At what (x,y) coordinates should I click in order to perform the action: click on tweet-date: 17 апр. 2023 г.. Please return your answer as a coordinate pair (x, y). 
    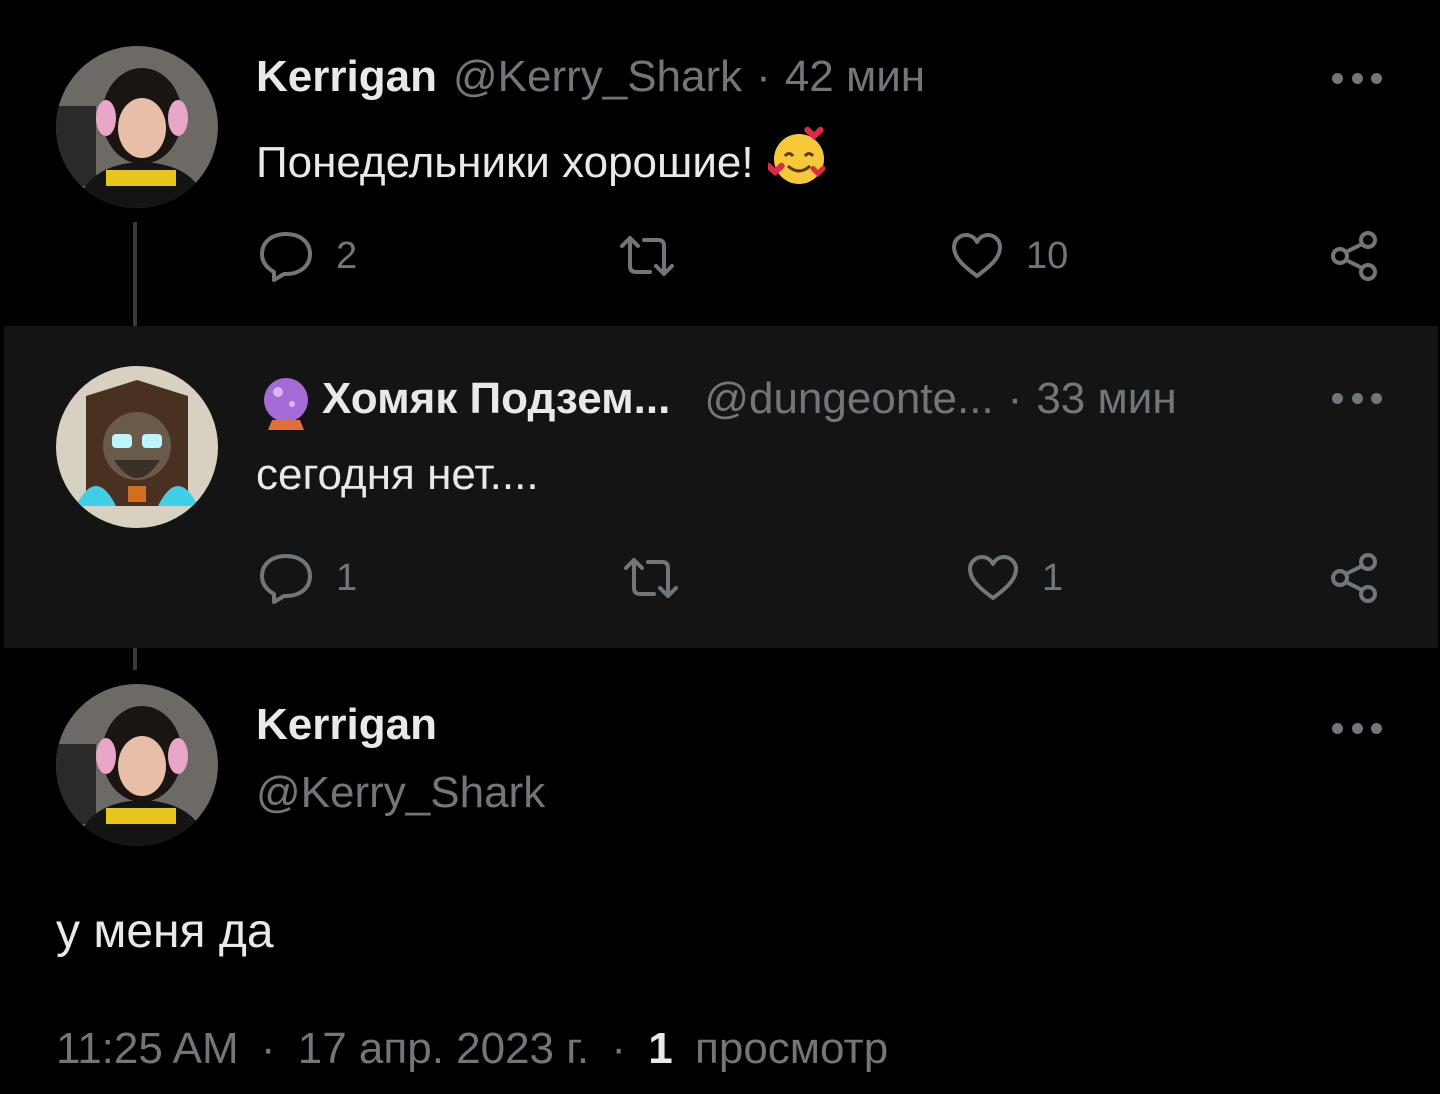
    Looking at the image, I should click on (443, 1048).